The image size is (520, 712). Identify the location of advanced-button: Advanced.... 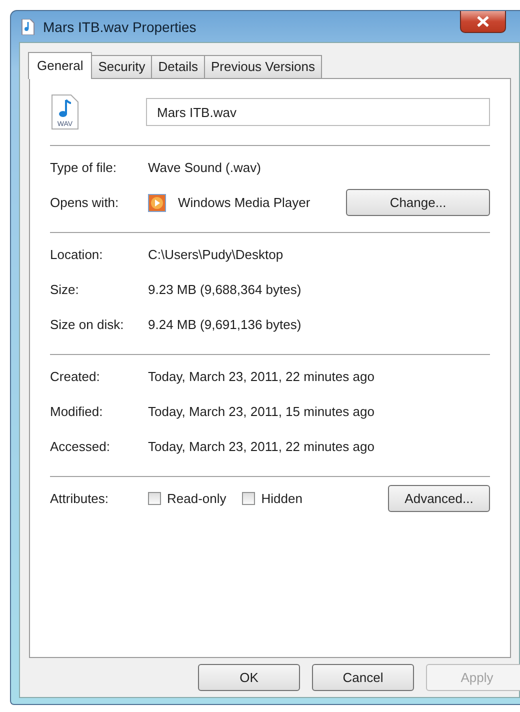
(439, 498).